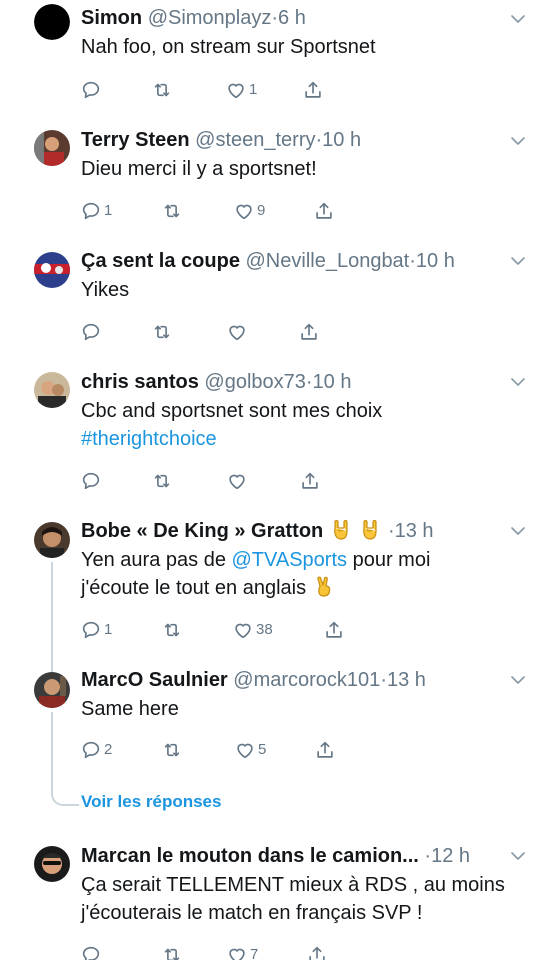  I want to click on display-name: Ça sent la coupe, so click(160, 261).